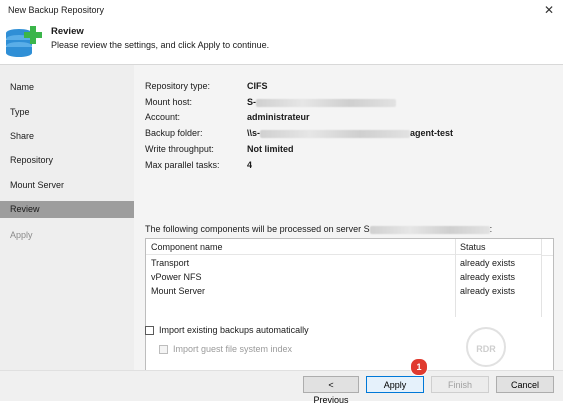 The height and width of the screenshot is (408, 563). I want to click on repository-type-value: CIFS, so click(257, 86).